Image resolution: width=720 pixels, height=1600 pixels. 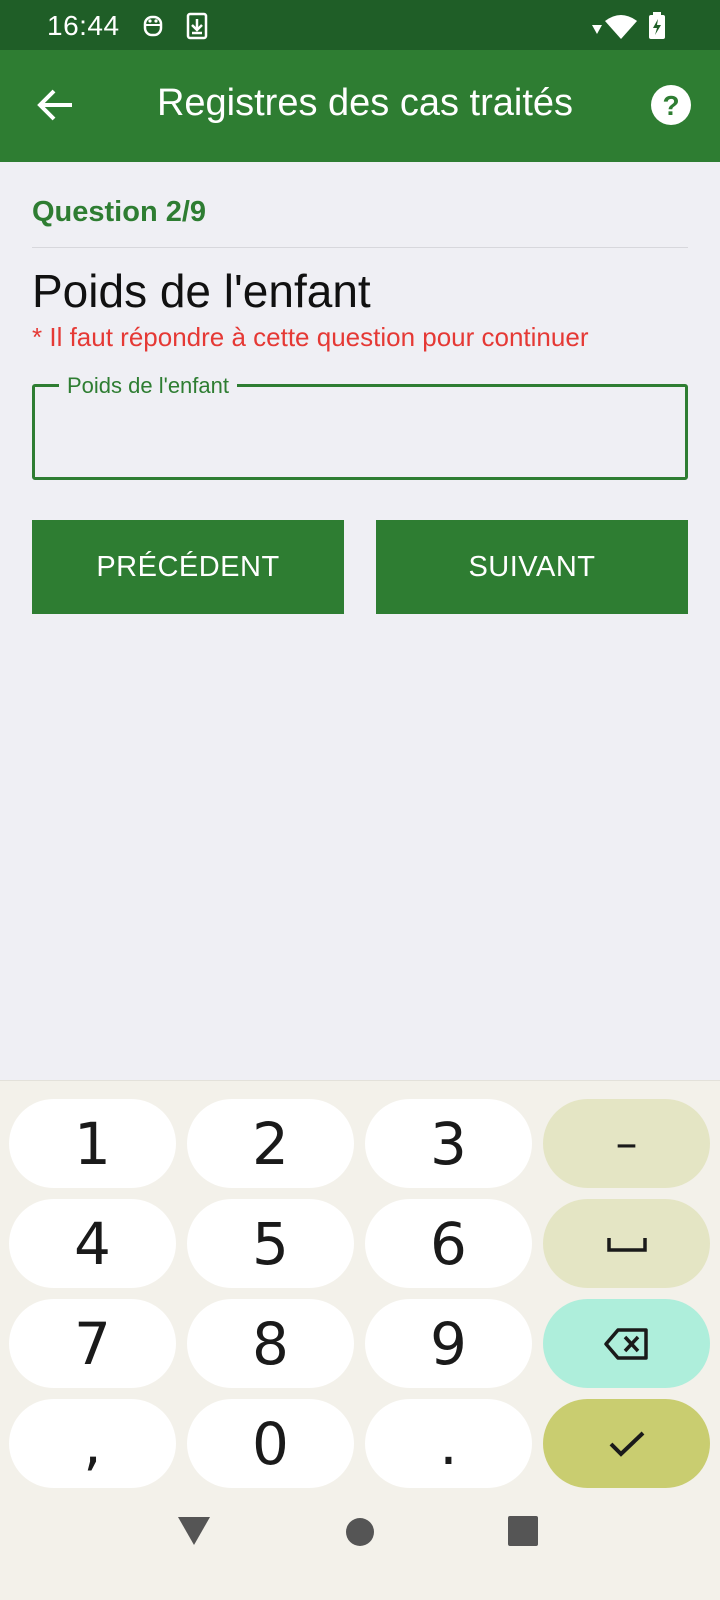 I want to click on check-icon, so click(x=626, y=1444).